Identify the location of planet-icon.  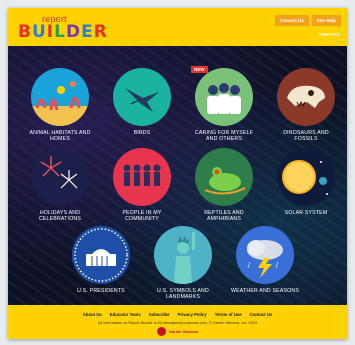
(306, 177).